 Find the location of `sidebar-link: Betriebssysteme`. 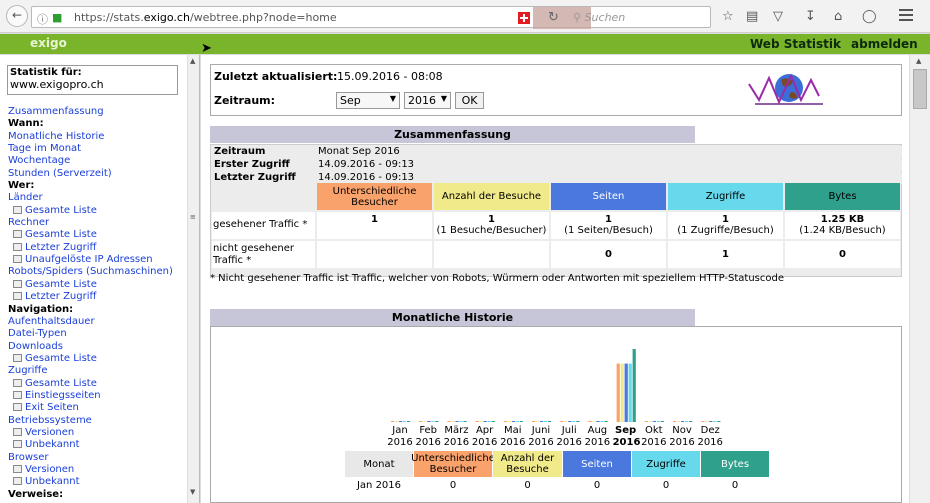

sidebar-link: Betriebssysteme is located at coordinates (98, 421).